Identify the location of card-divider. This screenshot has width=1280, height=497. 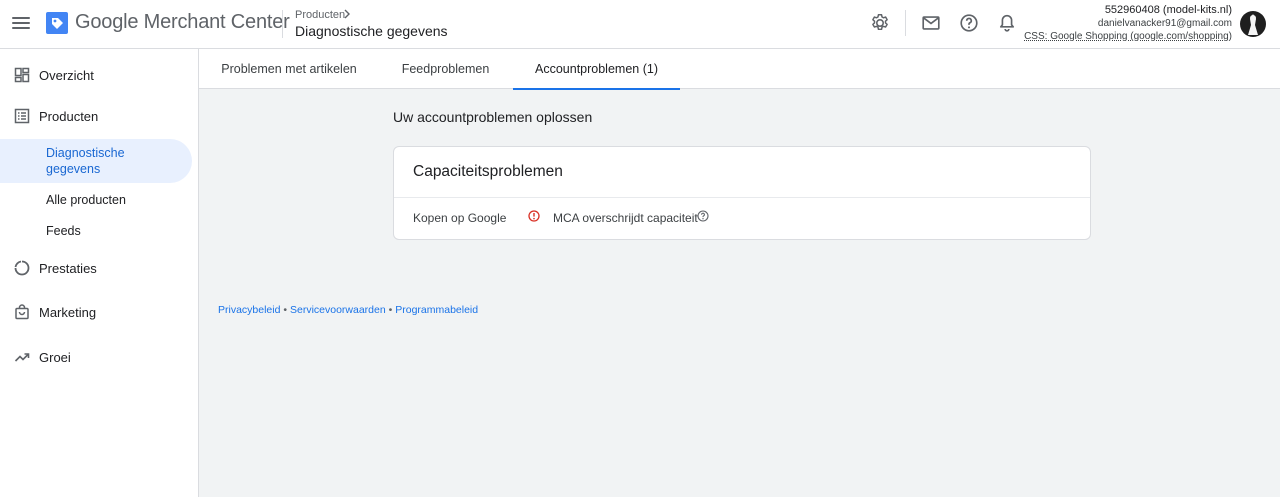
(742, 197).